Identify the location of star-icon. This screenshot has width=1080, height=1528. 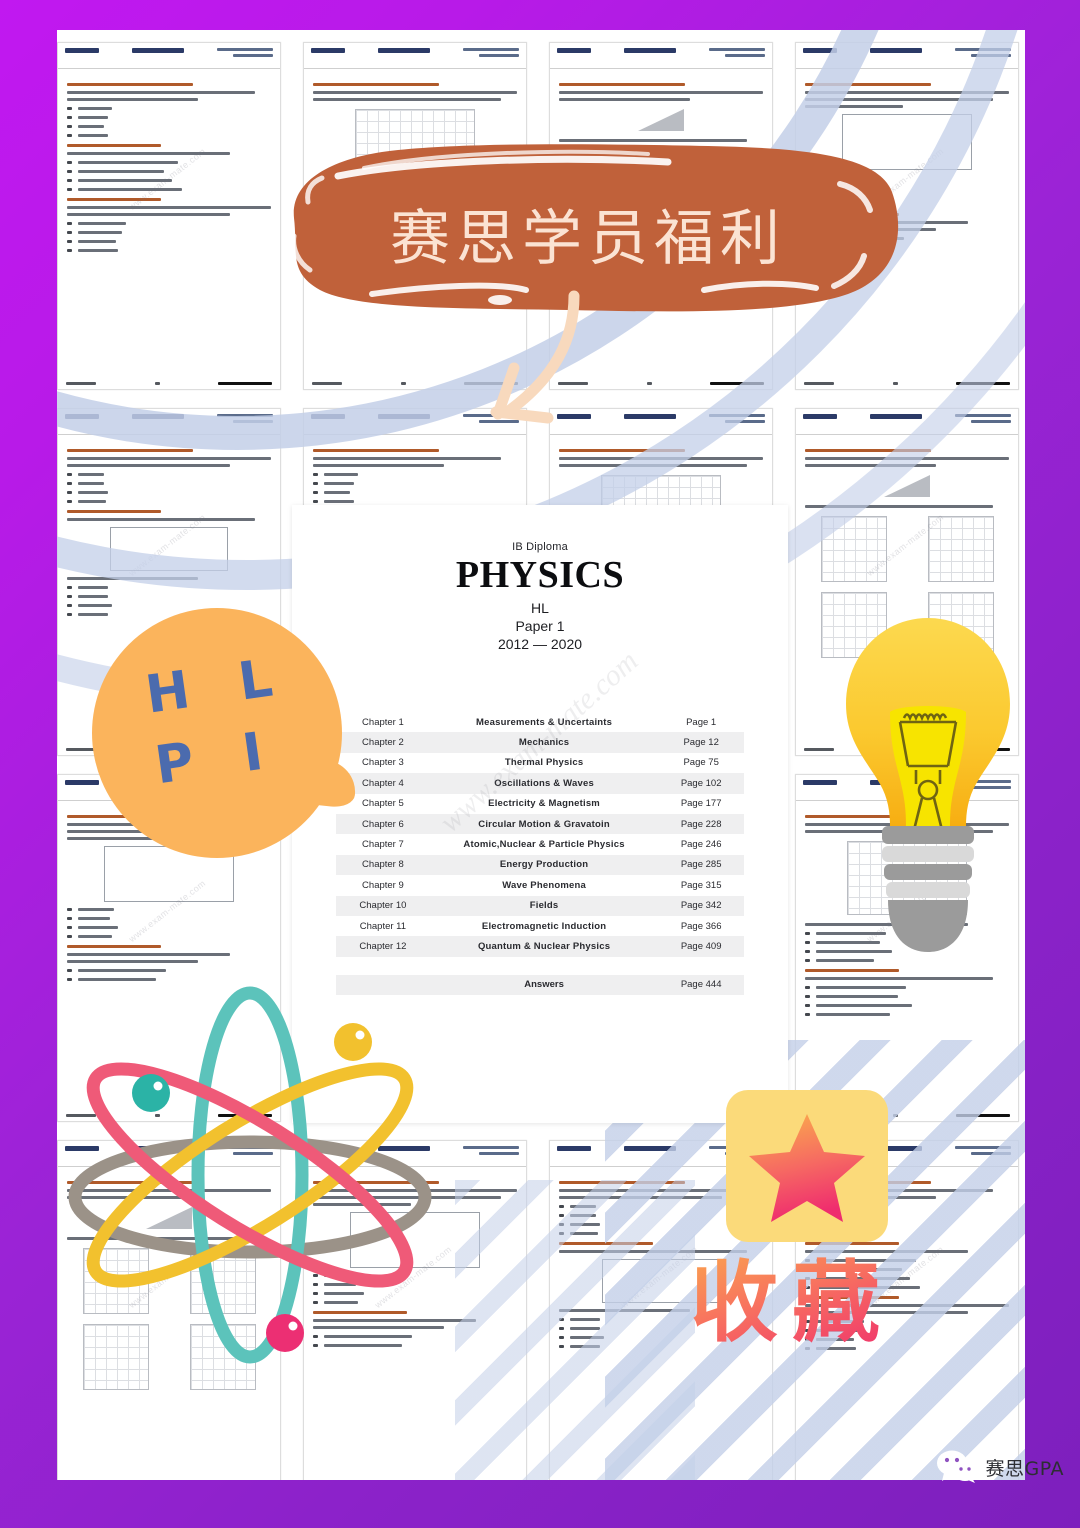
(807, 1168).